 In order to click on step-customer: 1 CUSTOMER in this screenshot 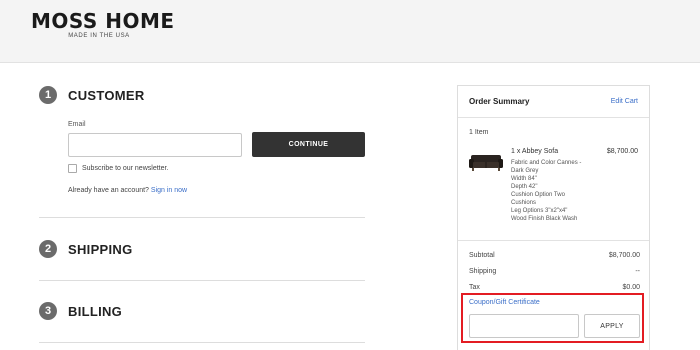, I will do `click(92, 95)`.